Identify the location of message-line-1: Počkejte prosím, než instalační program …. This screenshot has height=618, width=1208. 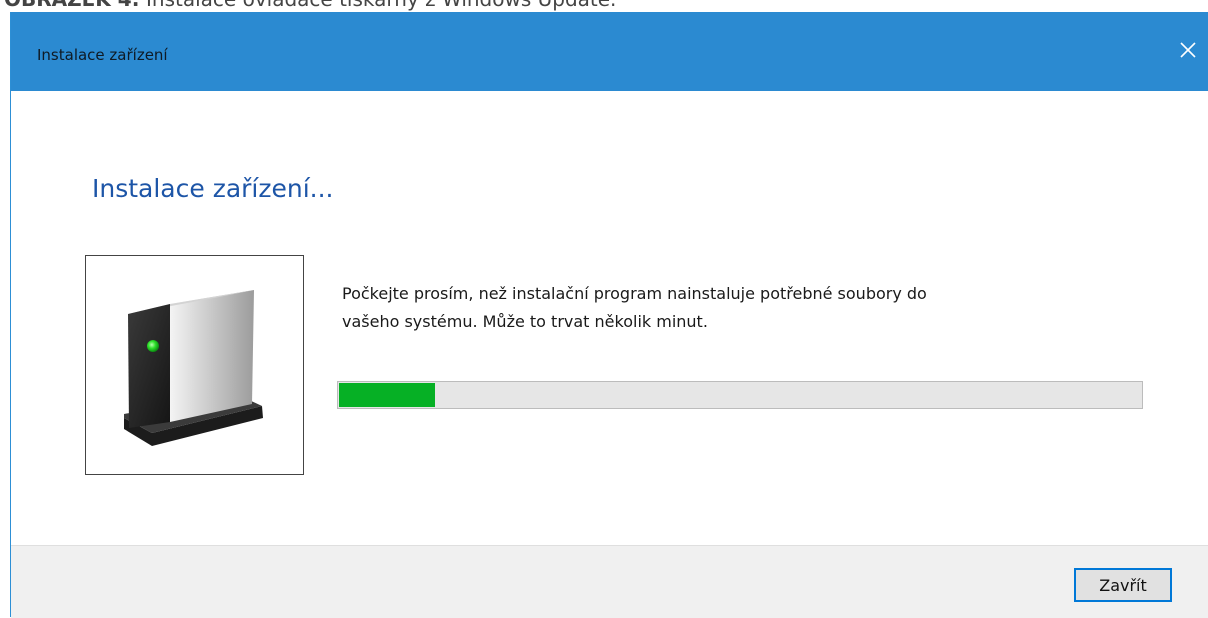
(634, 293).